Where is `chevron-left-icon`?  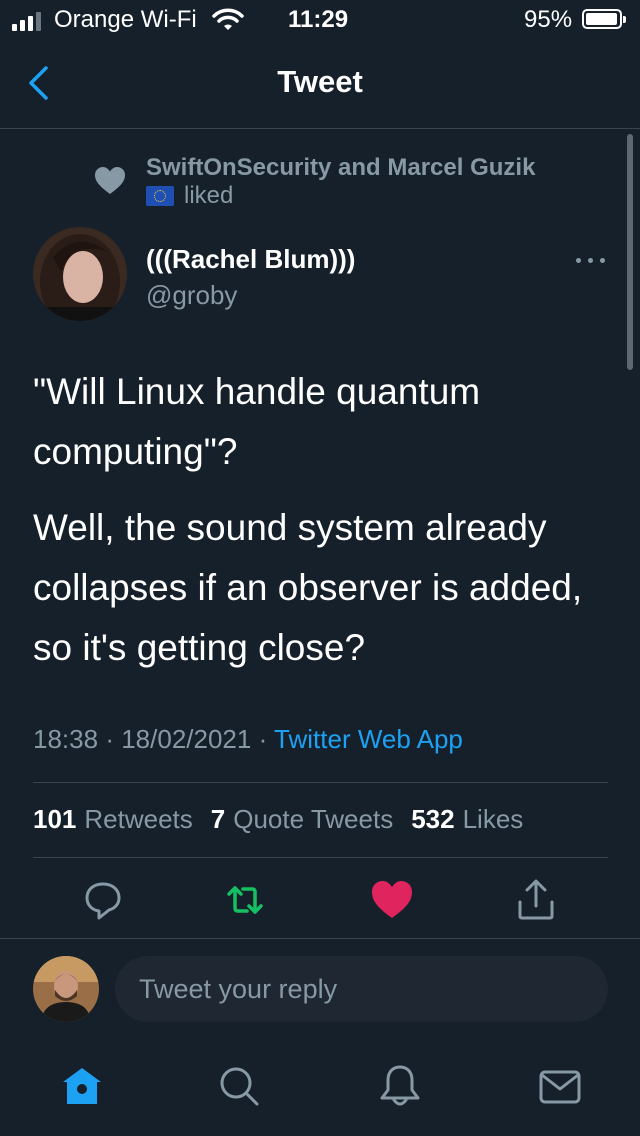 chevron-left-icon is located at coordinates (38, 83).